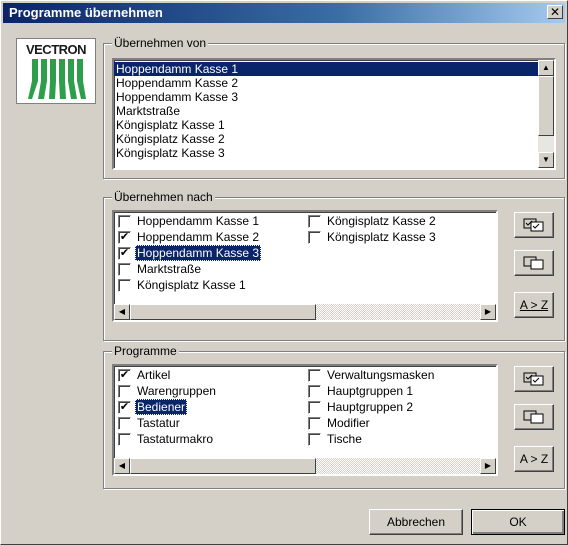 This screenshot has height=545, width=568. Describe the element at coordinates (145, 351) in the screenshot. I see `programs-group-label: Programme` at that location.